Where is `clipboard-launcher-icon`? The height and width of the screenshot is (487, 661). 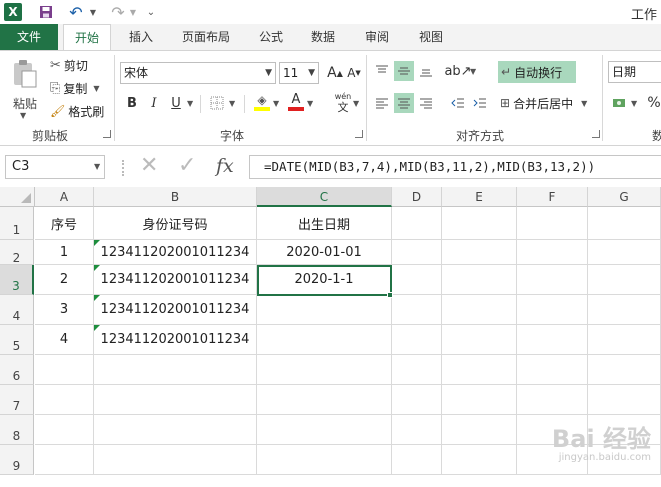
clipboard-launcher-icon is located at coordinates (107, 134).